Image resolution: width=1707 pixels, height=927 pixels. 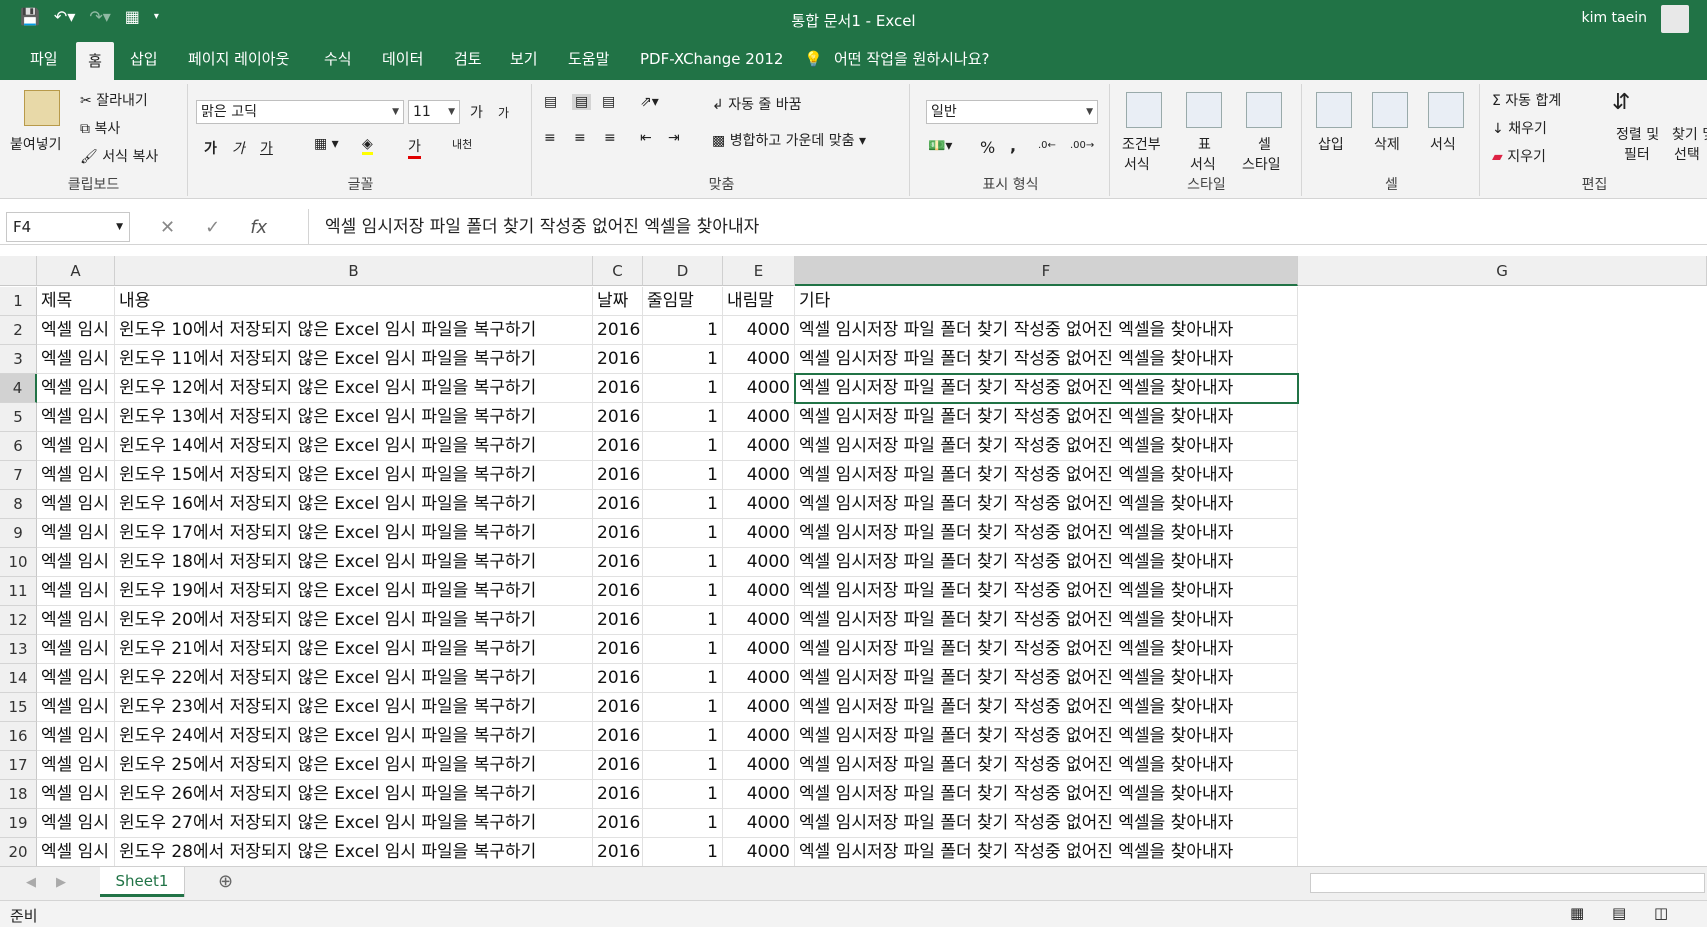 I want to click on clear-button: ▰ 지우기, so click(x=1519, y=156).